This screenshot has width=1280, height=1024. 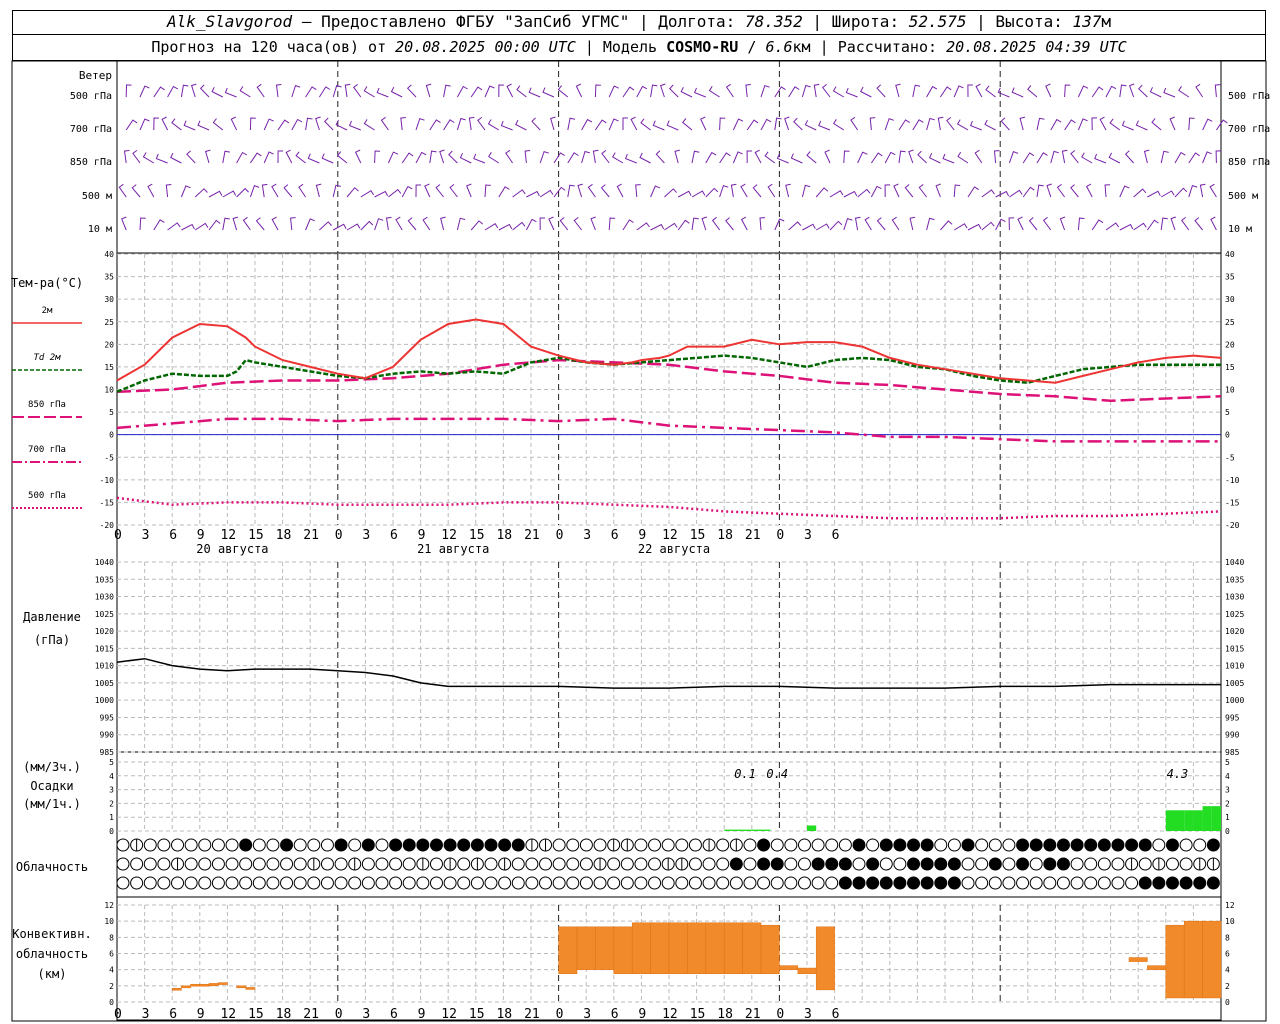 What do you see at coordinates (284, 1014) in the screenshot?
I see `conv-hour-label: 18` at bounding box center [284, 1014].